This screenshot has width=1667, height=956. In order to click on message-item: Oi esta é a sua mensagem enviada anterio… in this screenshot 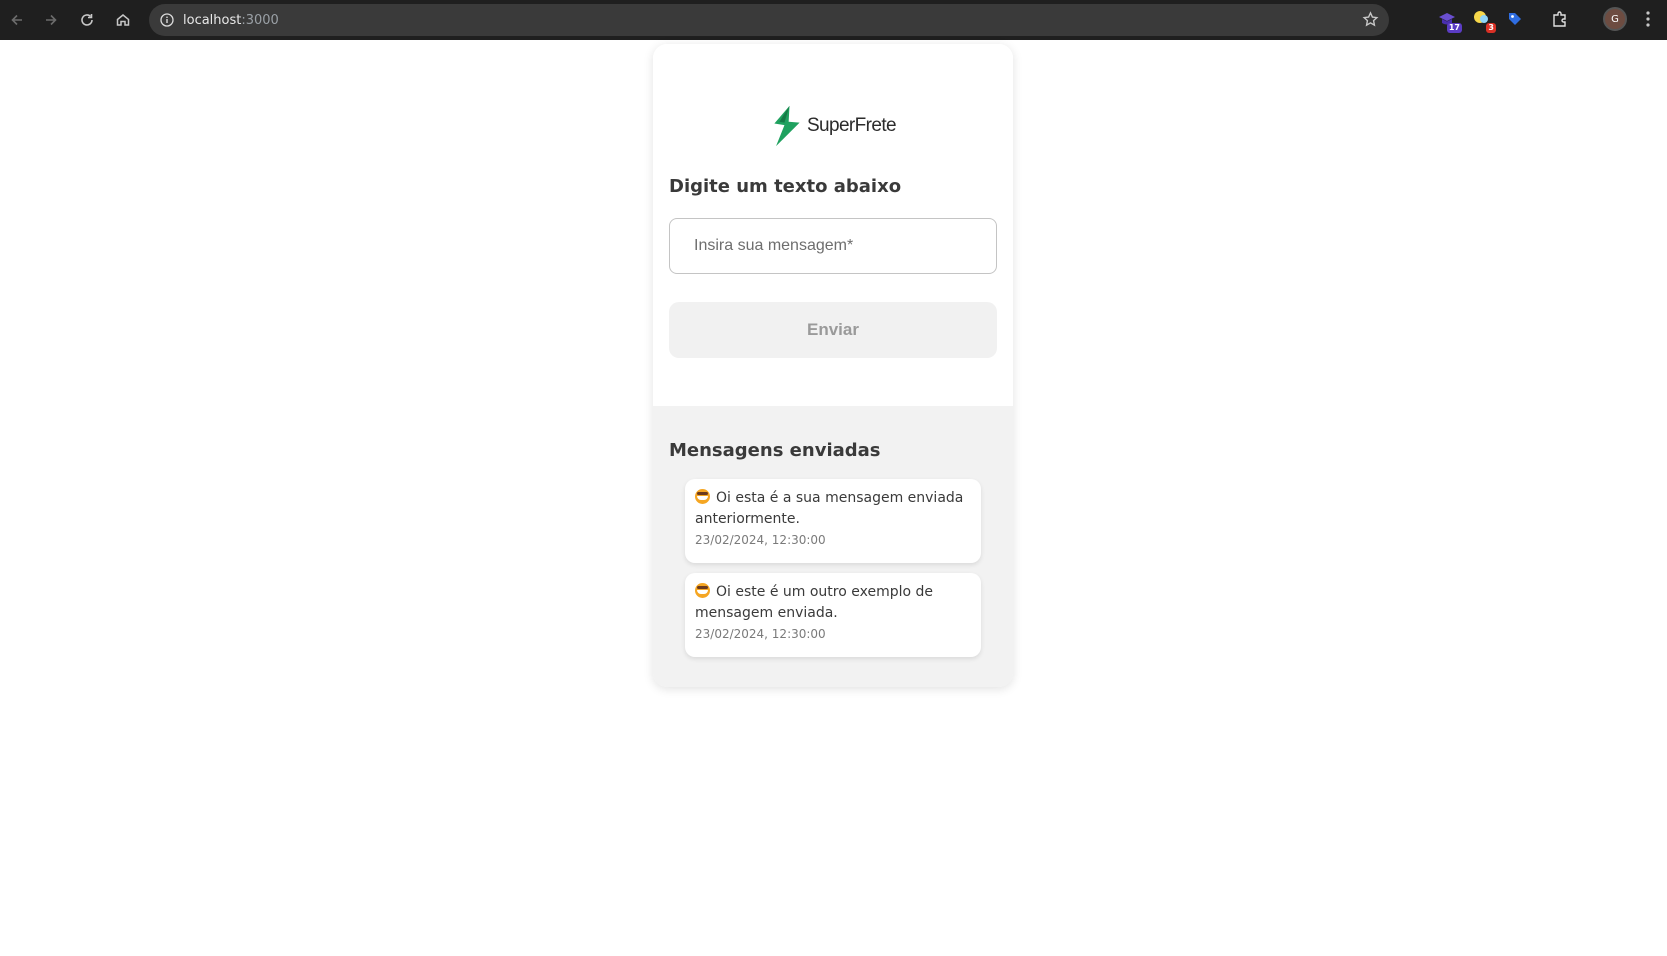, I will do `click(833, 521)`.